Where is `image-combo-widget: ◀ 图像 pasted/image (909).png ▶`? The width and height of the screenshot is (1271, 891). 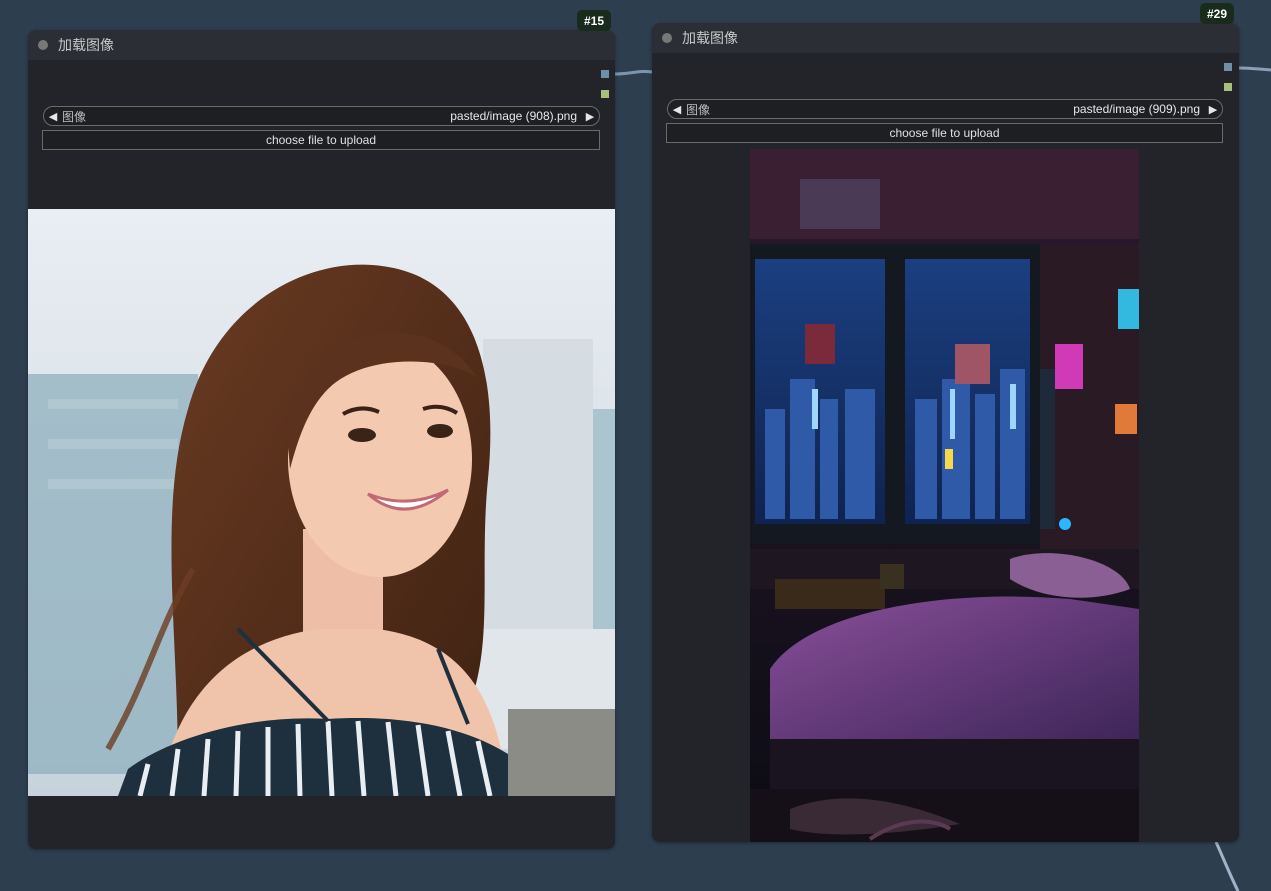
image-combo-widget: ◀ 图像 pasted/image (909).png ▶ is located at coordinates (945, 109).